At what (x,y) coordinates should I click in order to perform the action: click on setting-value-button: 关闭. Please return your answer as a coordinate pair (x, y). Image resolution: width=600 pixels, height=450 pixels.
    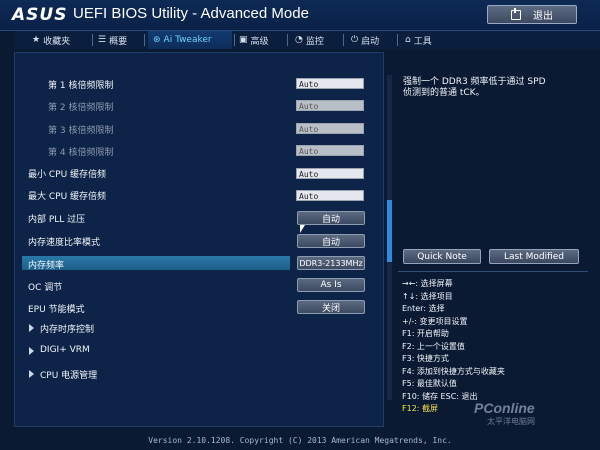
    Looking at the image, I should click on (331, 307).